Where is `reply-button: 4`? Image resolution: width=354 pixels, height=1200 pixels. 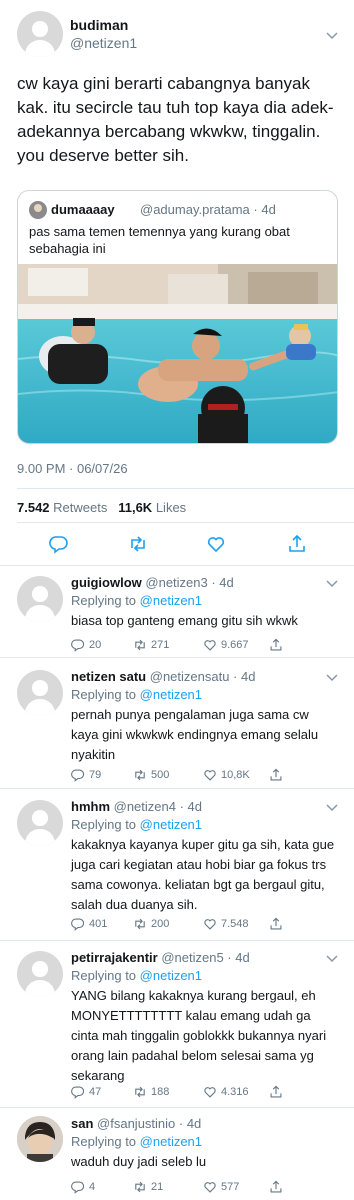
reply-button: 4 is located at coordinates (83, 1187).